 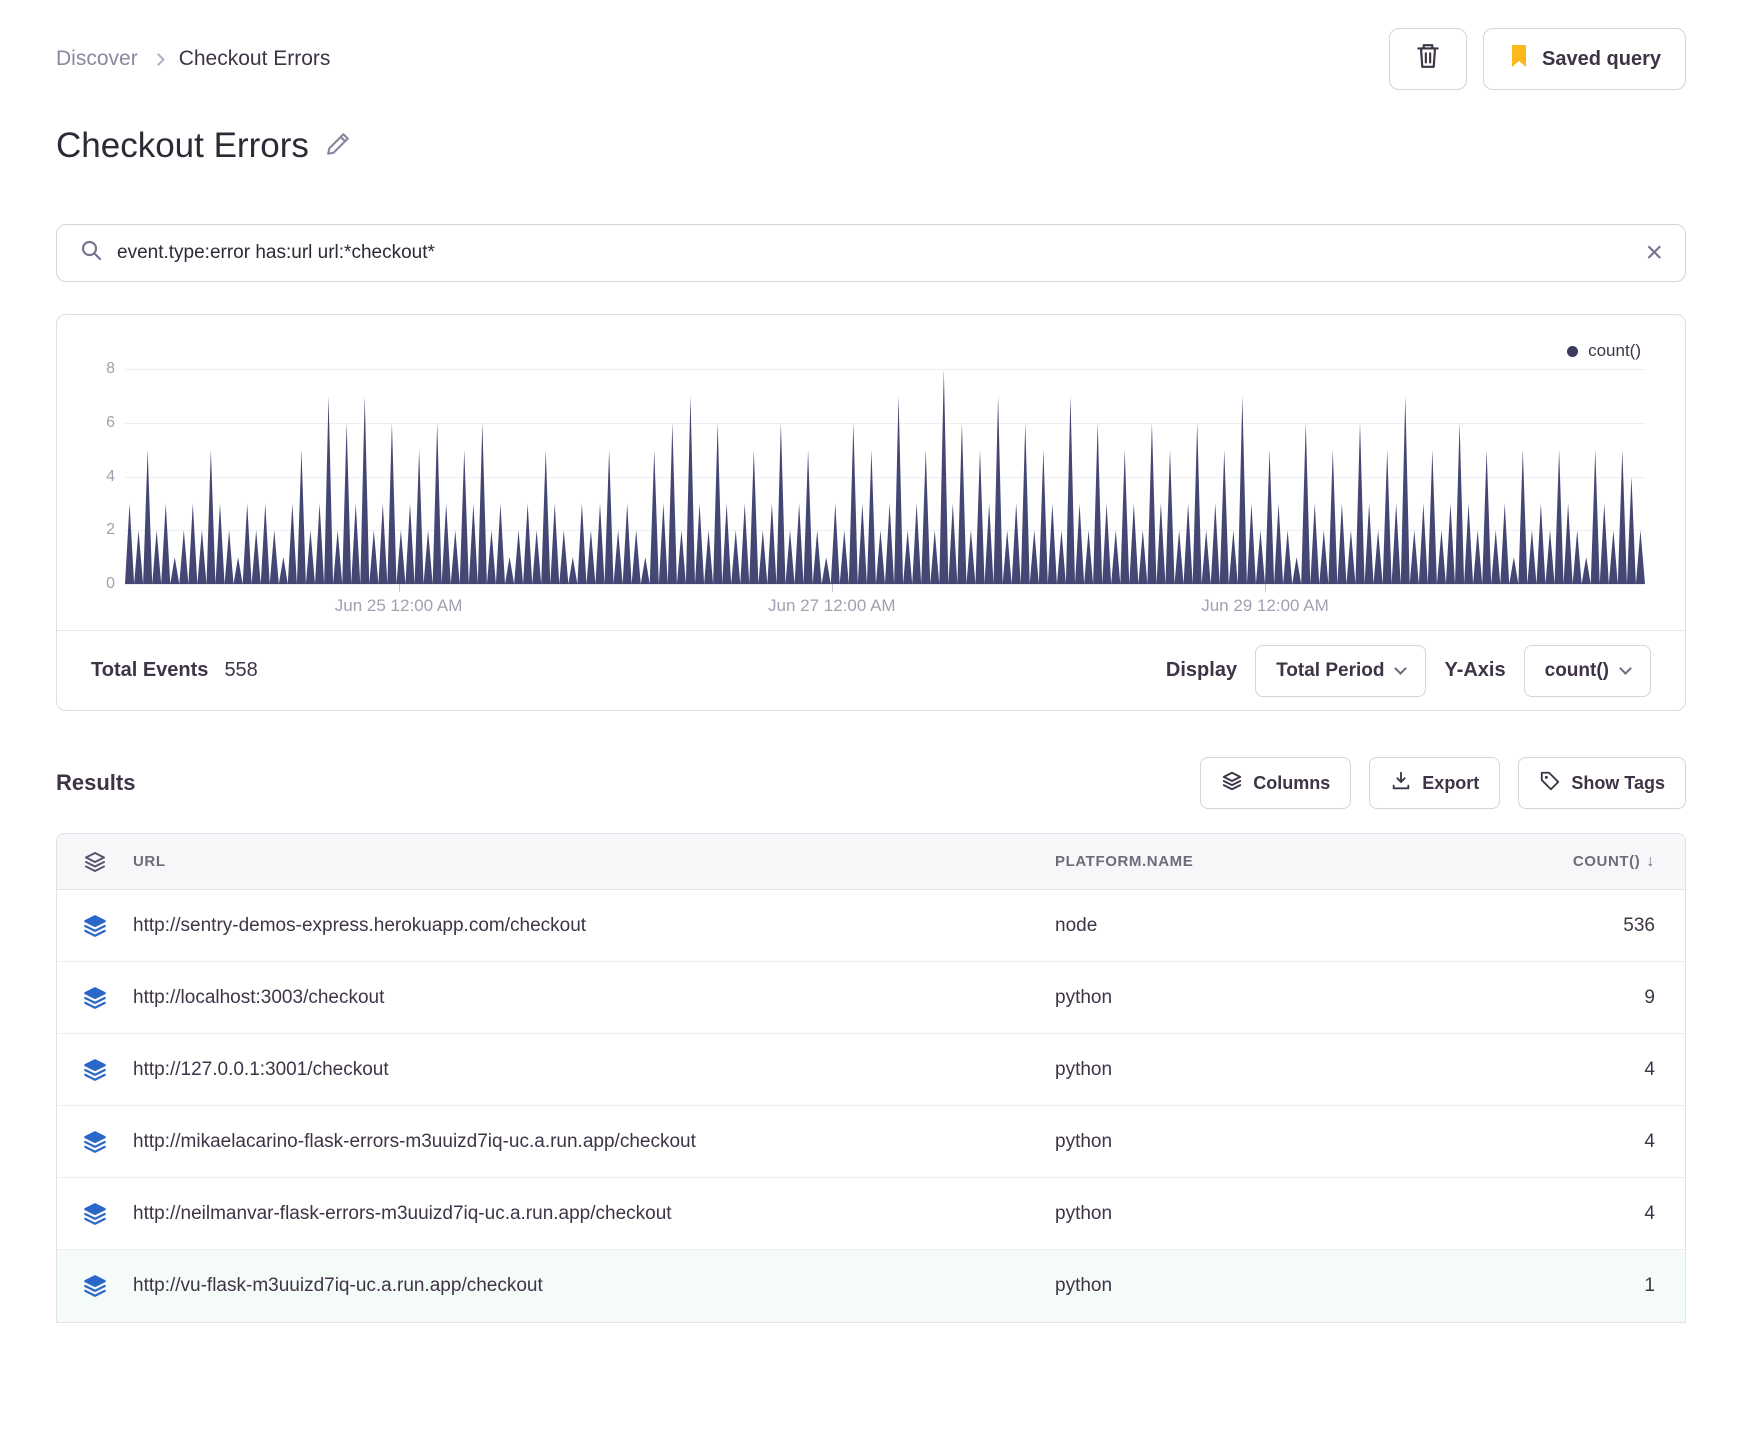 What do you see at coordinates (1076, 925) in the screenshot?
I see `platform-cell: node` at bounding box center [1076, 925].